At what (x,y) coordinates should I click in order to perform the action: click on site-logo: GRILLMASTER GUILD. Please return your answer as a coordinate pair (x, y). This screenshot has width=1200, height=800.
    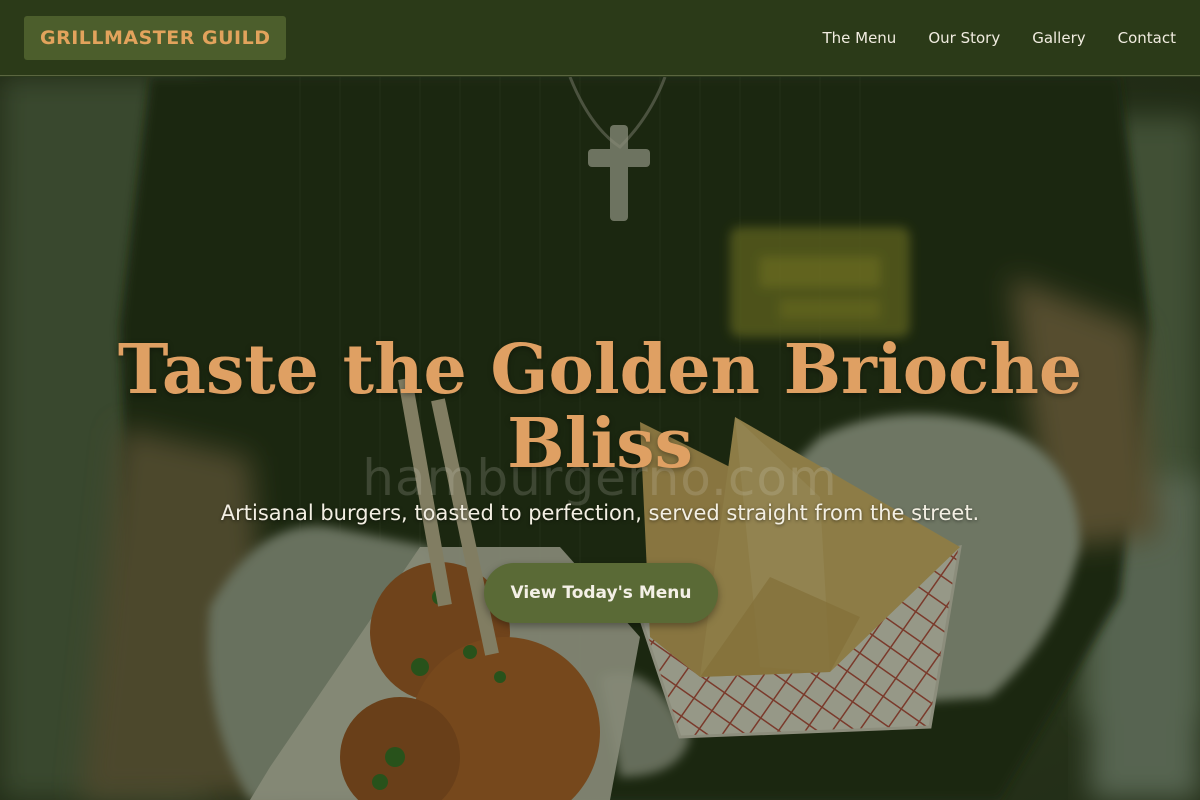
    Looking at the image, I should click on (155, 38).